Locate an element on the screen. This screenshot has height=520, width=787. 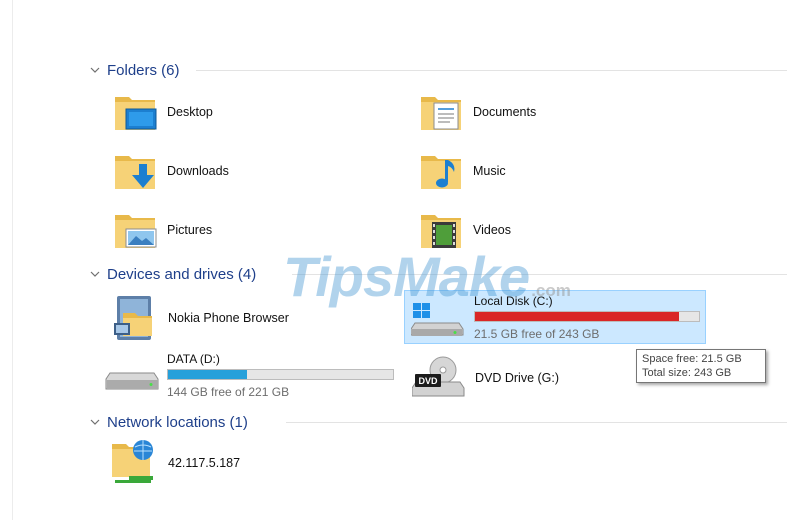
folder-label-pictures: Pictures is located at coordinates (190, 230).